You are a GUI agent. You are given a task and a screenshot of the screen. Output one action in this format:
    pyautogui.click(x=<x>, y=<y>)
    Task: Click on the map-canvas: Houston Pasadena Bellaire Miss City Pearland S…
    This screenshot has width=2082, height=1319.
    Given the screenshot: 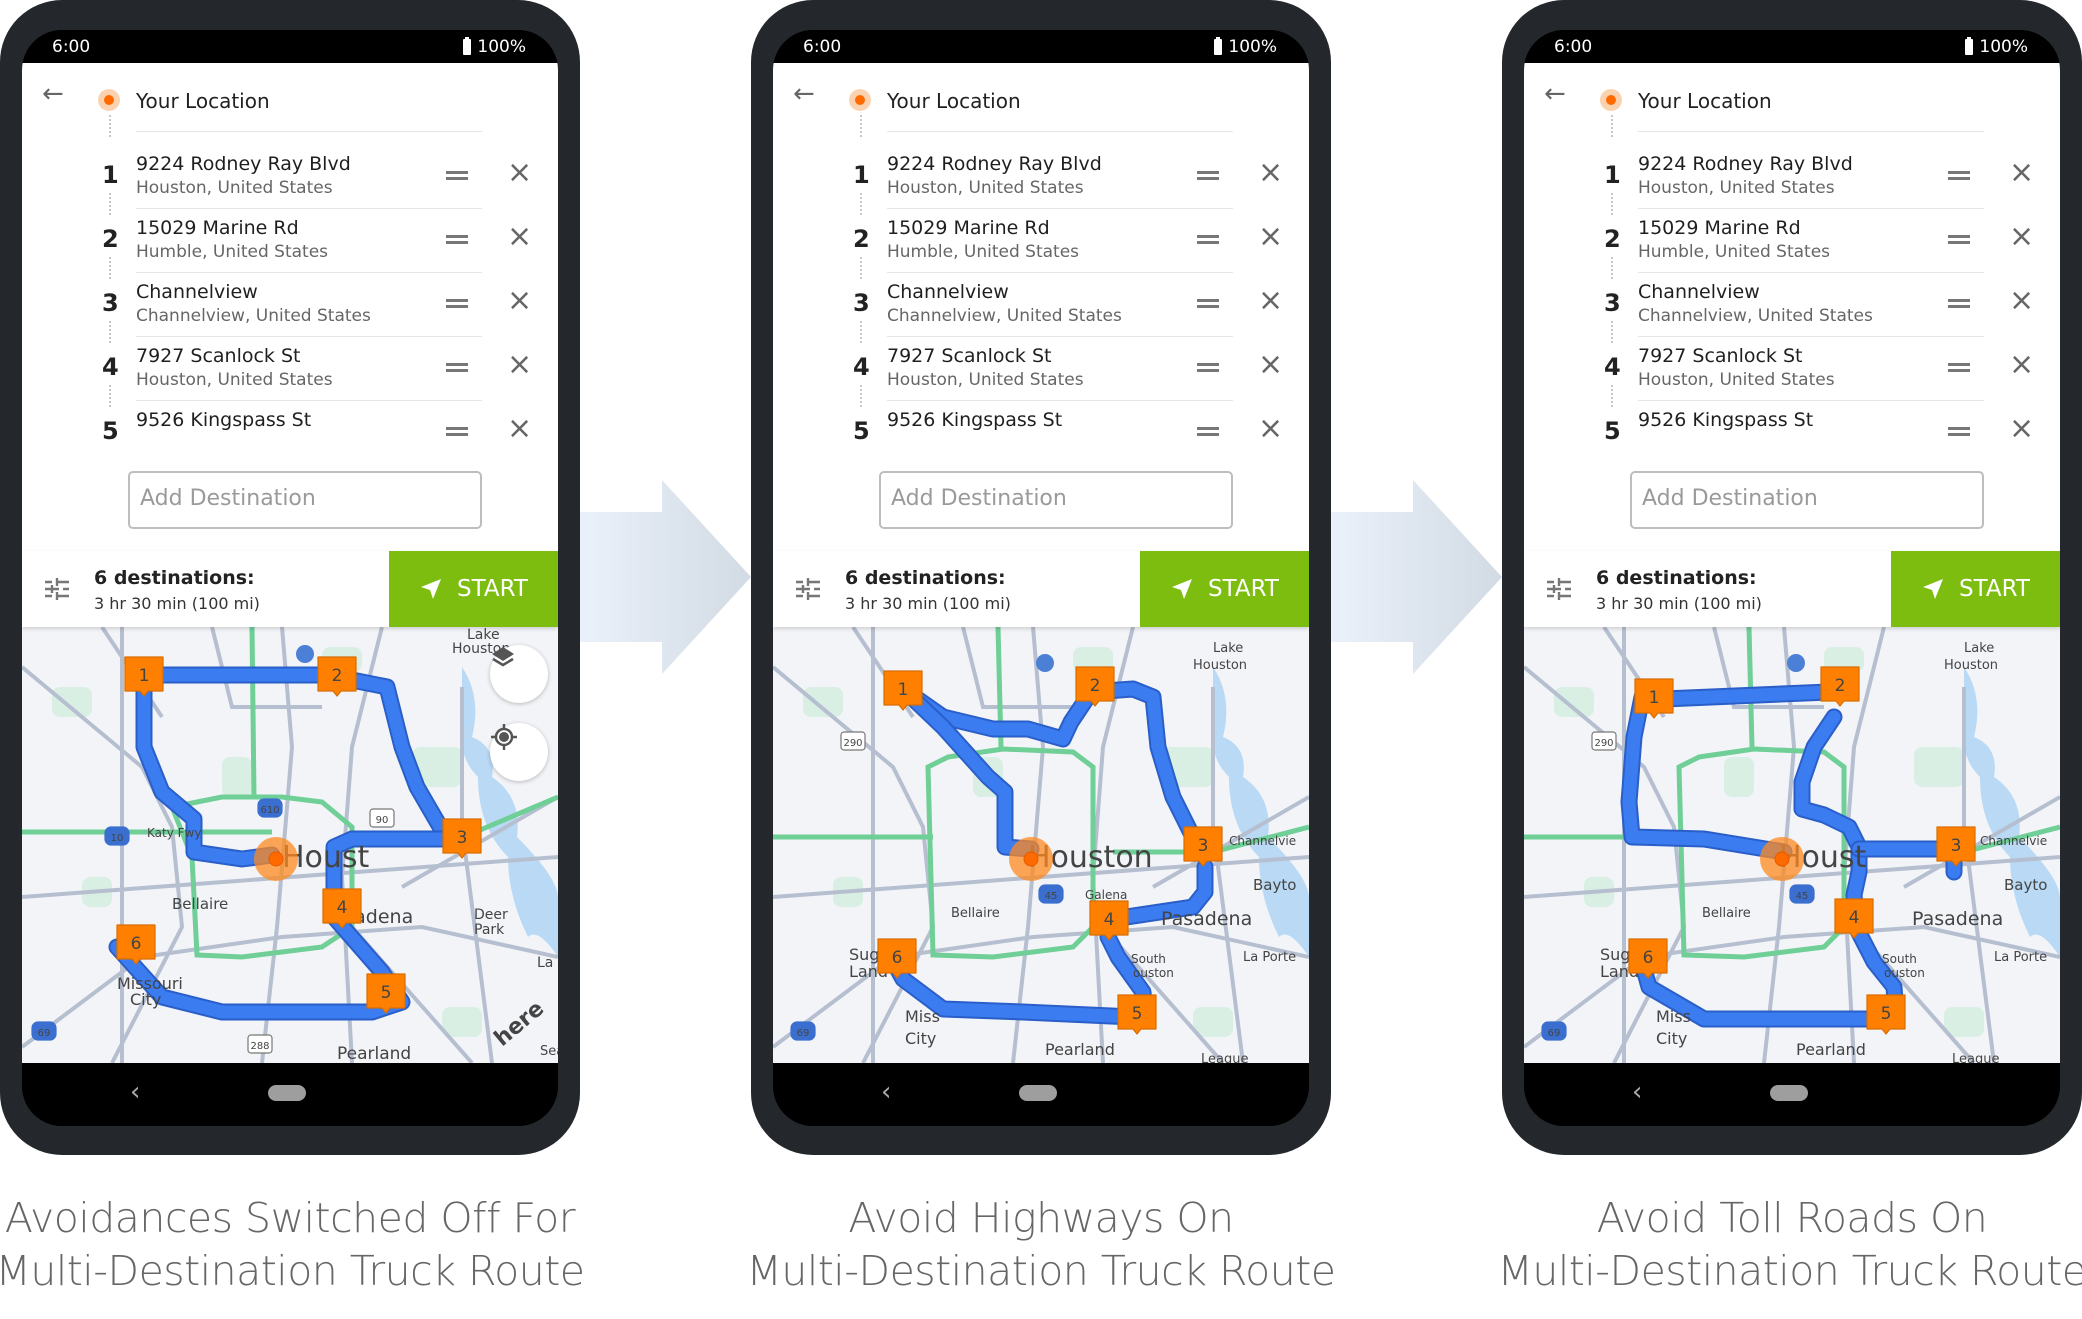 What is the action you would take?
    pyautogui.click(x=1041, y=845)
    